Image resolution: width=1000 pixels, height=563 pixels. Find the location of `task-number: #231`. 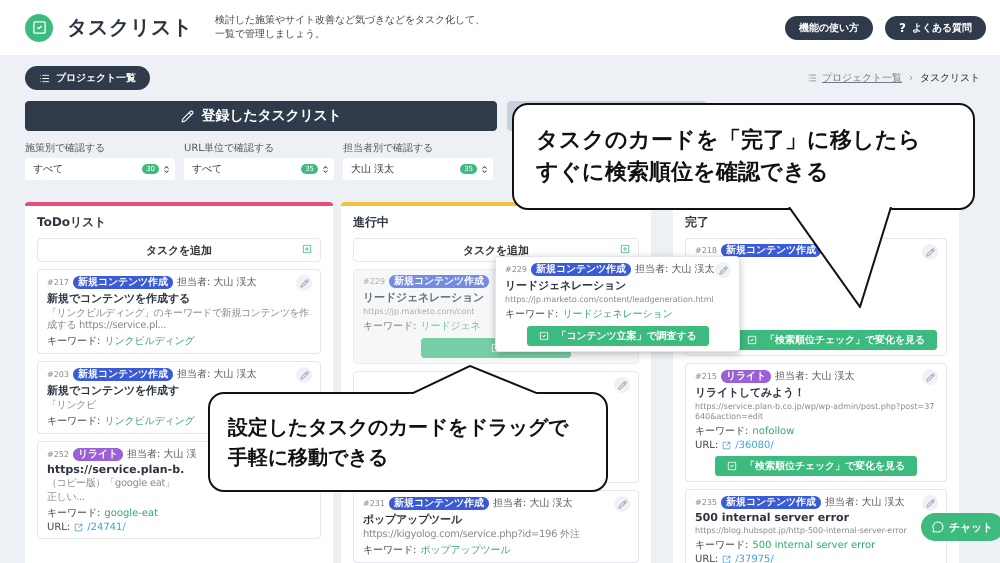

task-number: #231 is located at coordinates (374, 503).